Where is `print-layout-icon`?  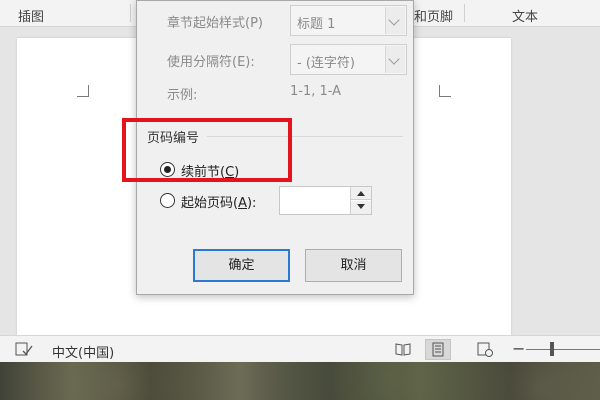
print-layout-icon is located at coordinates (438, 349).